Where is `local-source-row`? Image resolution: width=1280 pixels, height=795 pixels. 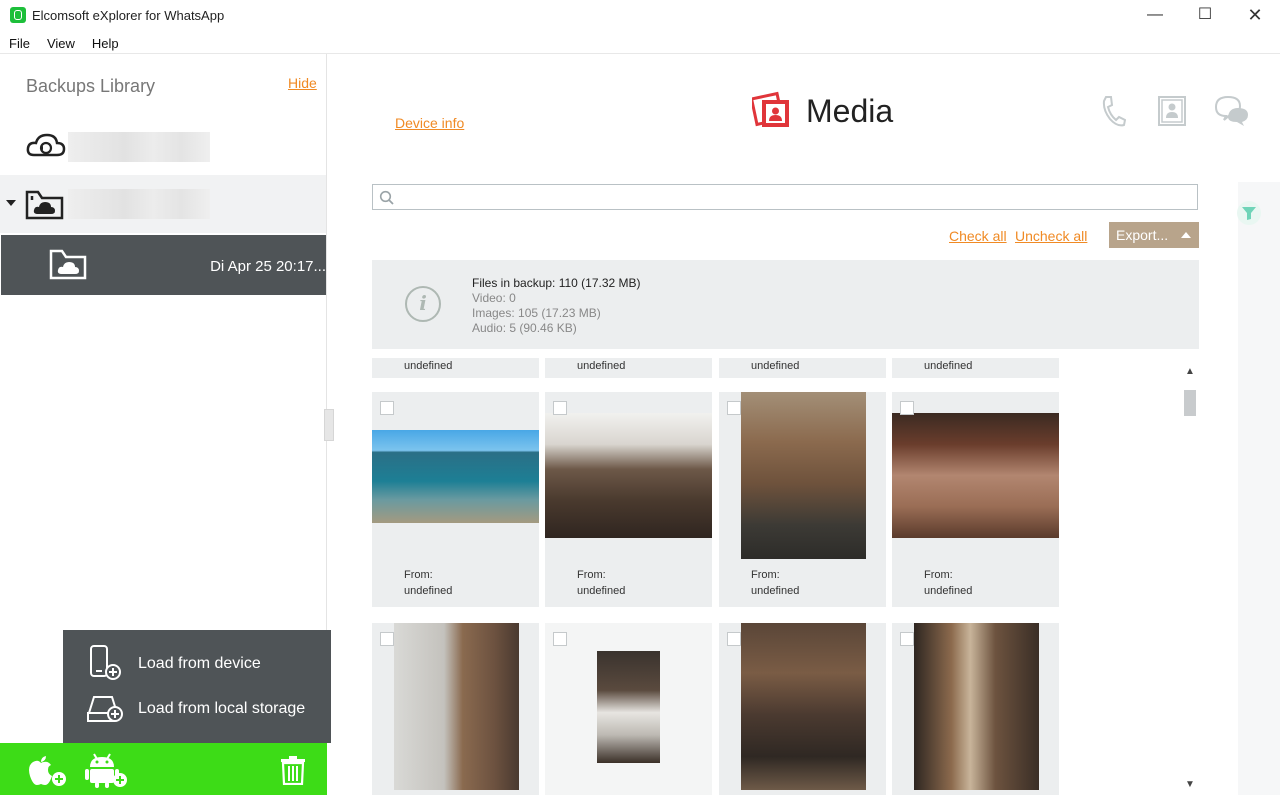
local-source-row is located at coordinates (163, 204).